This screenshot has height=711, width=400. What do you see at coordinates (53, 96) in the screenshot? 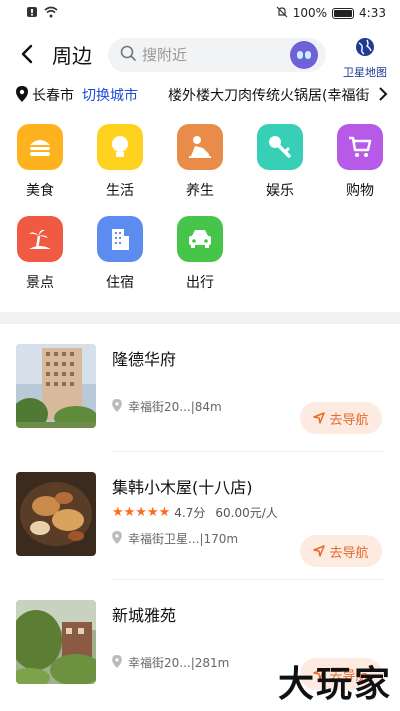
I see `current-city: 长春市` at bounding box center [53, 96].